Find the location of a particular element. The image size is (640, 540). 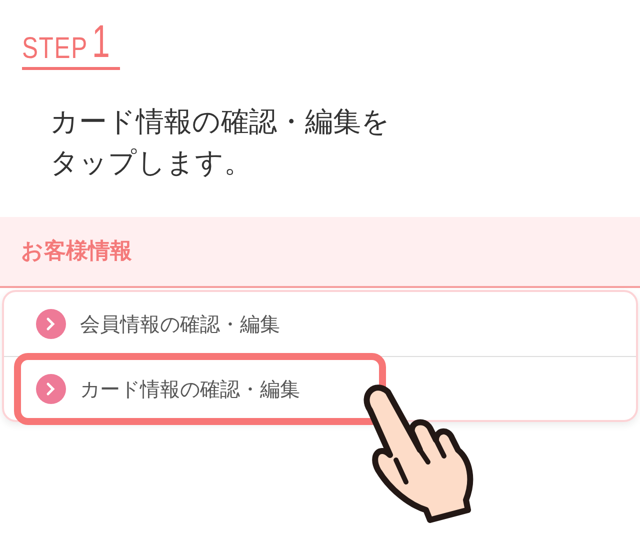

instruction-text: カード情報の確認・編集をタップします。 is located at coordinates (220, 142).